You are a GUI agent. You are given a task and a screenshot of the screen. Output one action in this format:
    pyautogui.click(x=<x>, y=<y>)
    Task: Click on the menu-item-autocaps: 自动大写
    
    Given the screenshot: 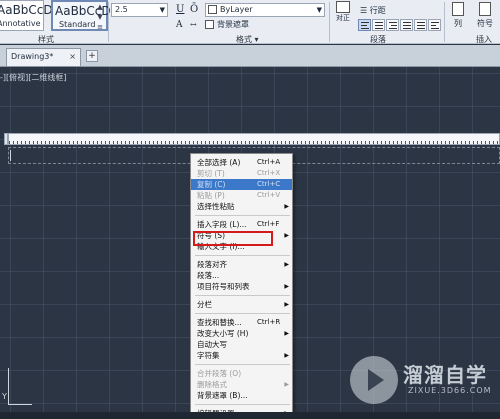 What is the action you would take?
    pyautogui.click(x=241, y=344)
    